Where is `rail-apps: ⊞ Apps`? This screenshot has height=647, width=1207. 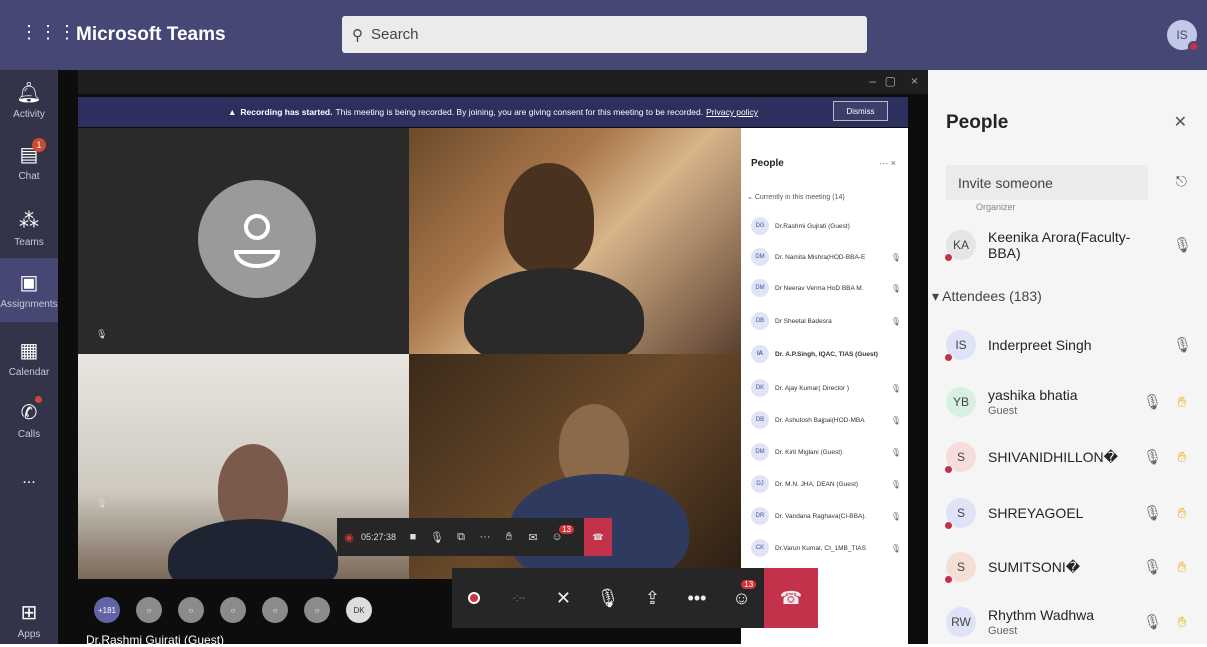 rail-apps: ⊞ Apps is located at coordinates (29, 620).